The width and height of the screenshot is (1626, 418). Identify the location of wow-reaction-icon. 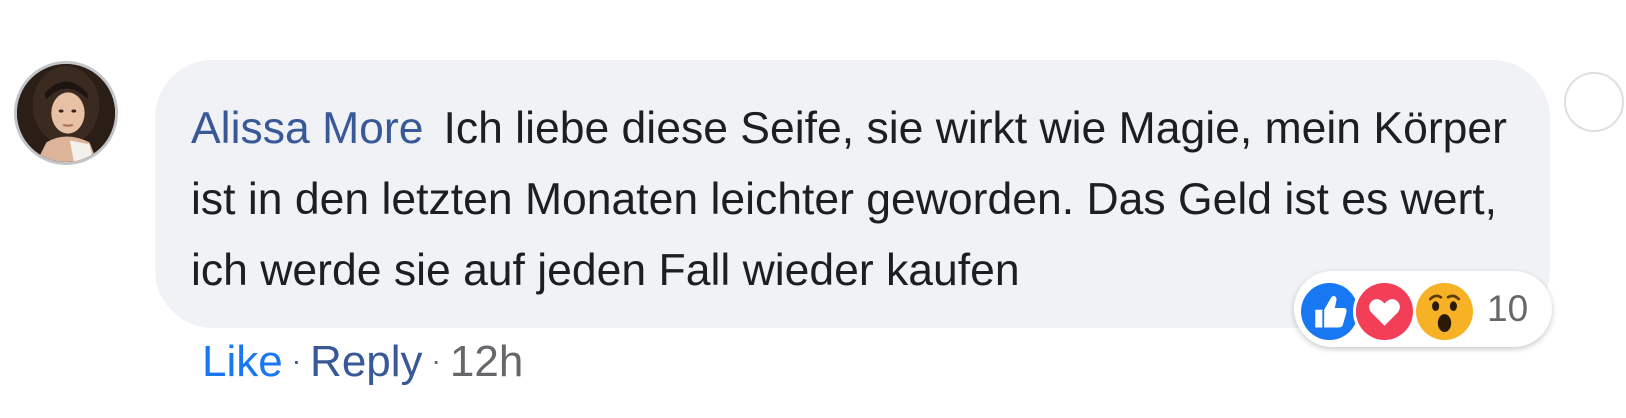
(1444, 311).